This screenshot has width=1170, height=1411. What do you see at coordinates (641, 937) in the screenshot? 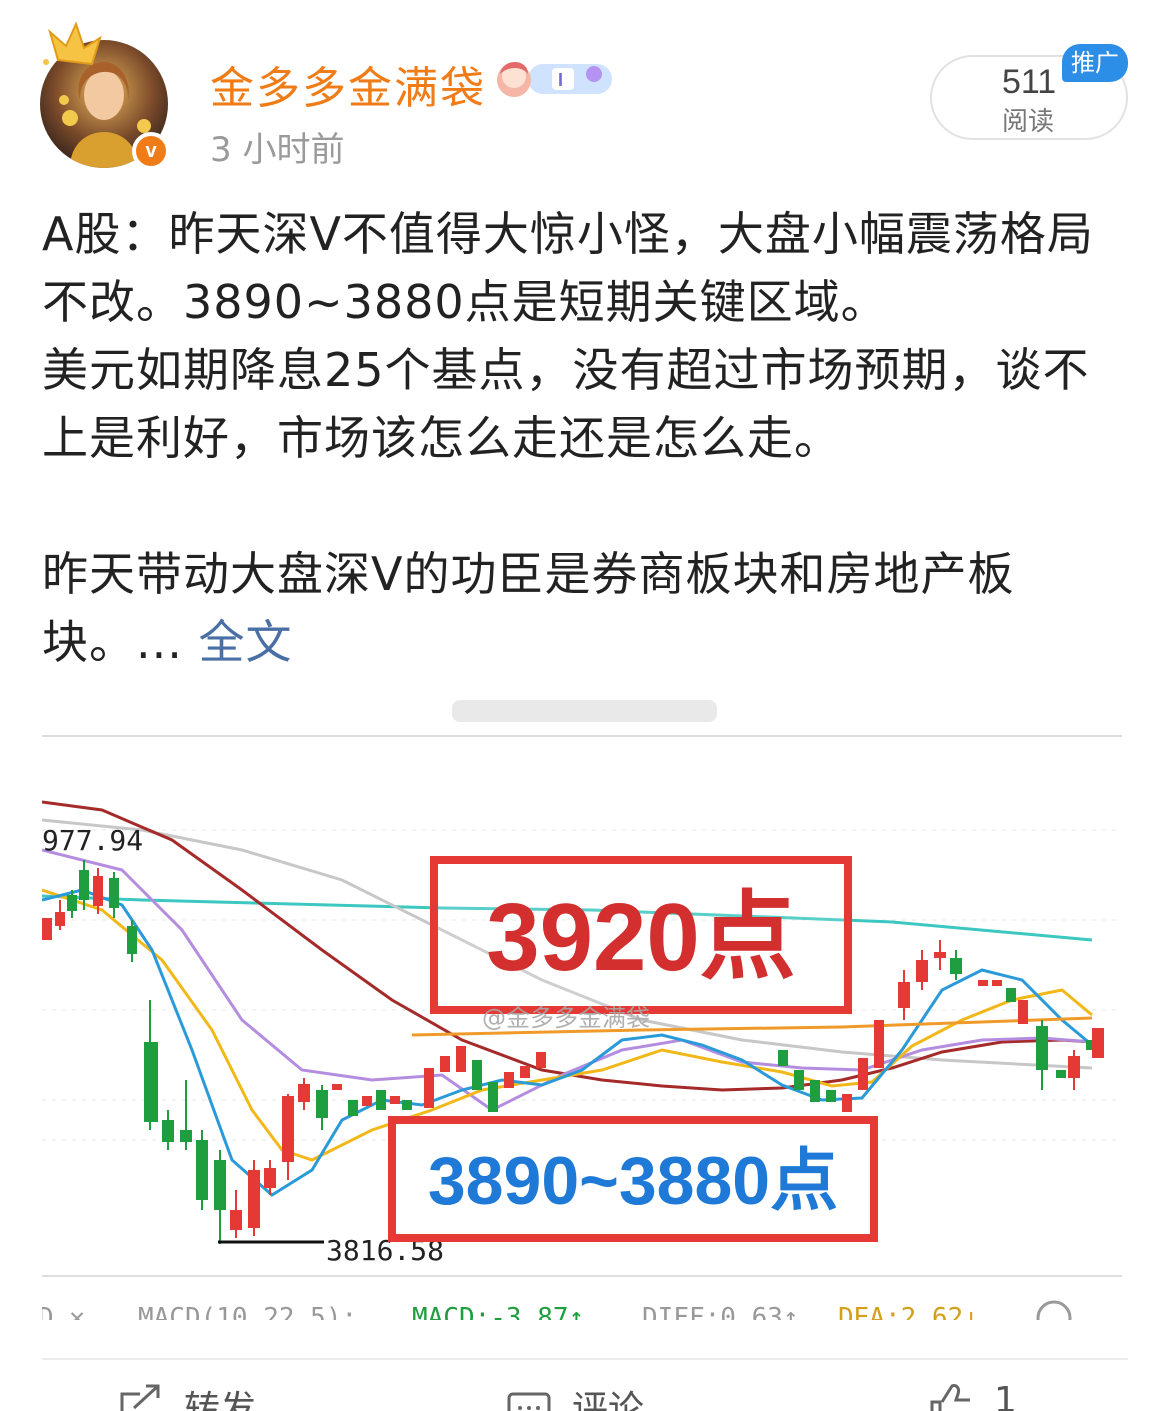
I see `resistance-box-text: 3920点` at bounding box center [641, 937].